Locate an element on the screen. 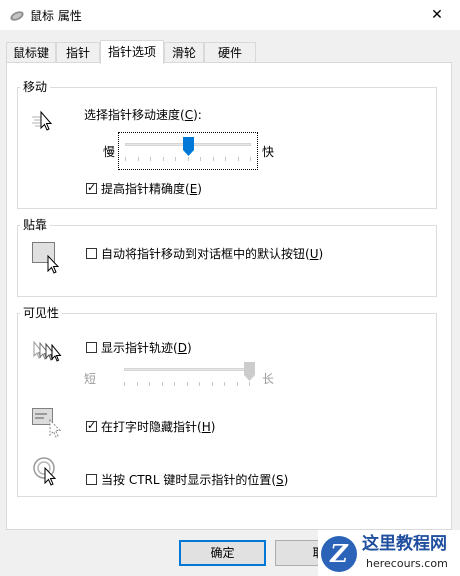  pointer-trails-icon is located at coordinates (49, 353).